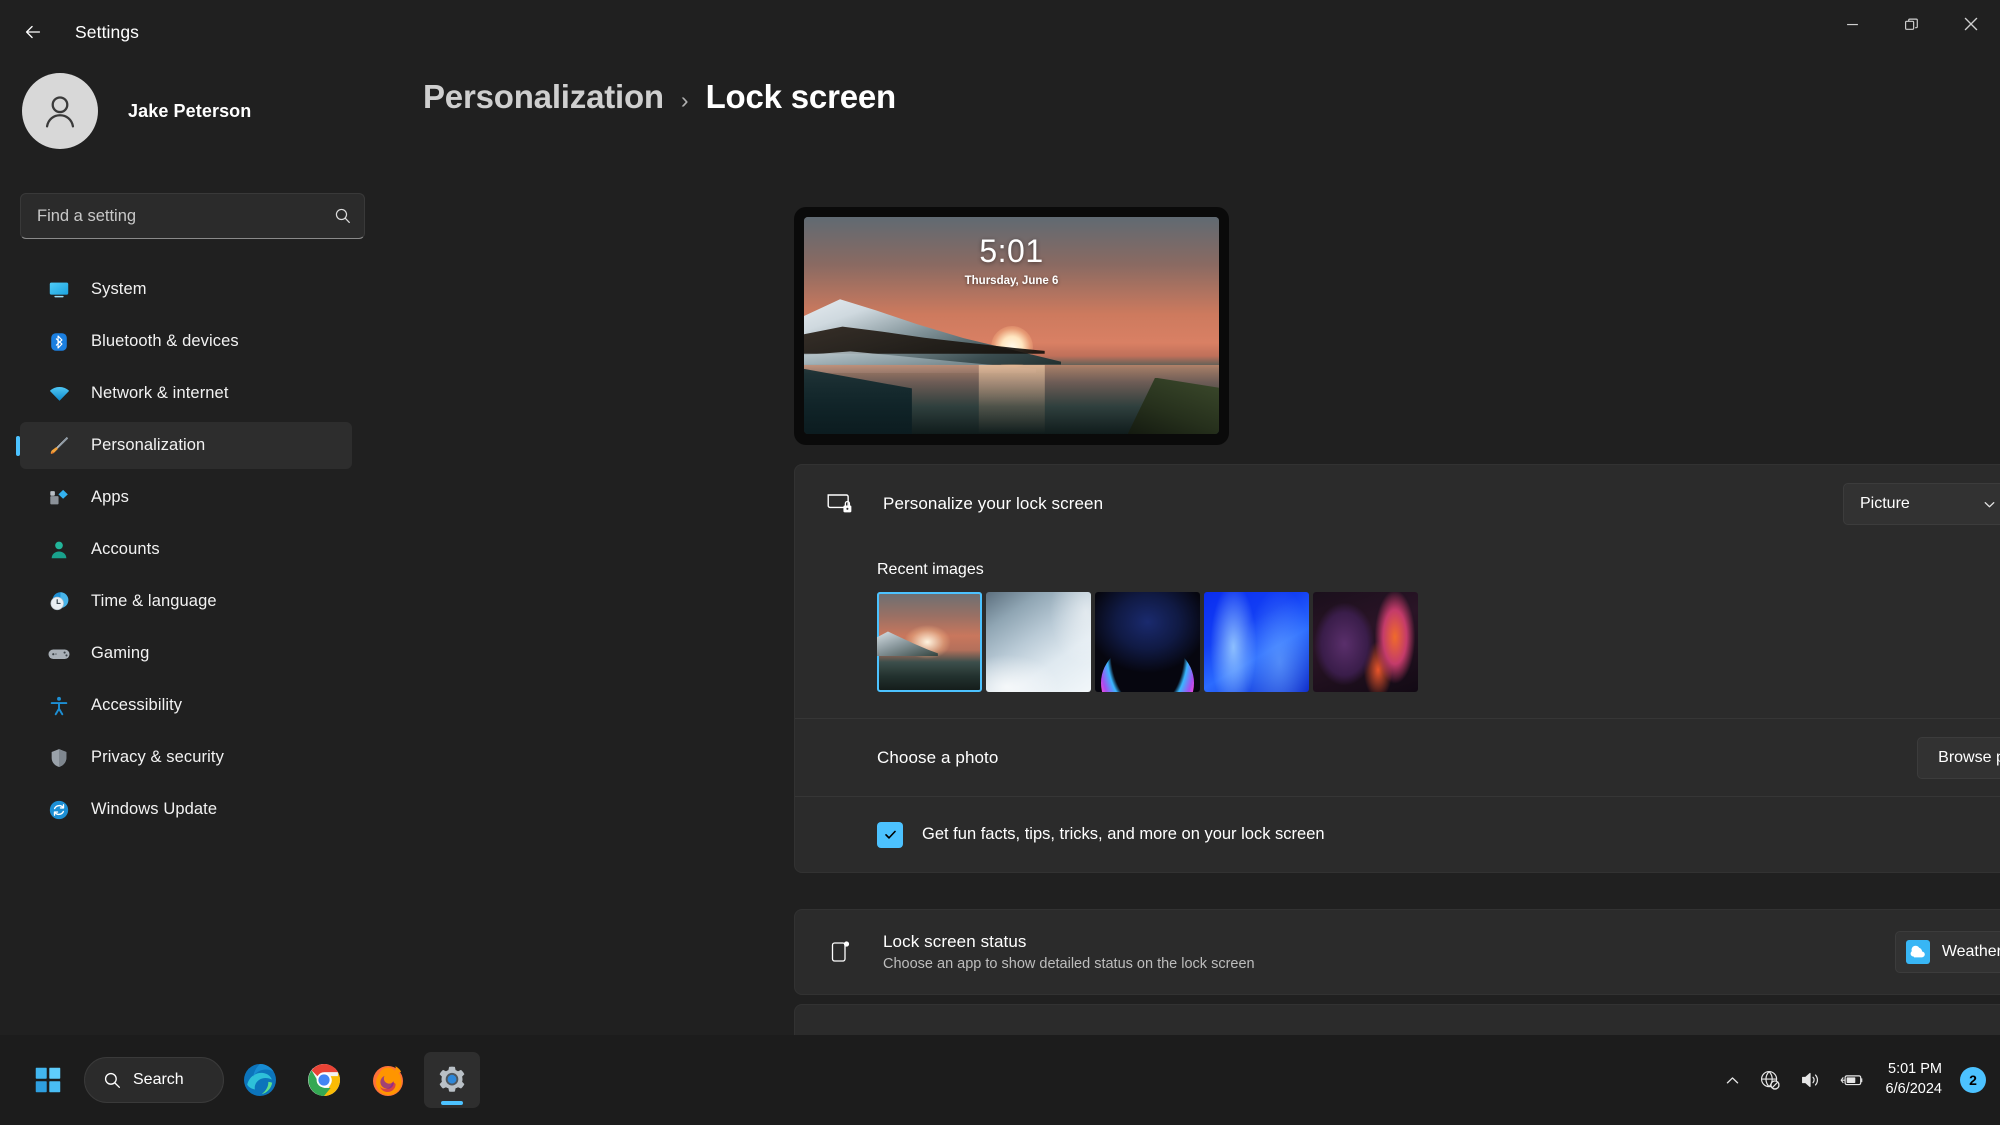 The width and height of the screenshot is (2000, 1125). What do you see at coordinates (120, 653) in the screenshot?
I see `sidebar-item-label: Gaming` at bounding box center [120, 653].